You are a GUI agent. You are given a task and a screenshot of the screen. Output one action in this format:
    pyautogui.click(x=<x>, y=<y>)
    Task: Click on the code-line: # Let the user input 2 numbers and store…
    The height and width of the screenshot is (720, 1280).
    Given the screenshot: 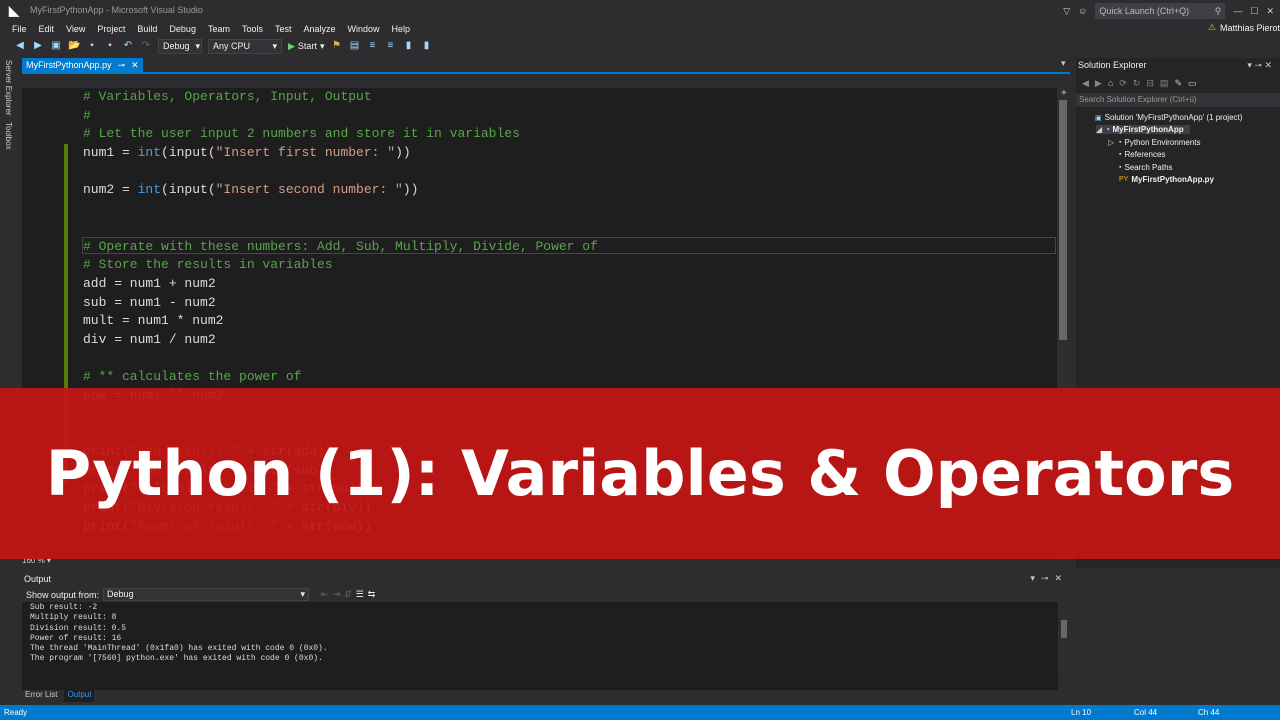 What is the action you would take?
    pyautogui.click(x=340, y=134)
    